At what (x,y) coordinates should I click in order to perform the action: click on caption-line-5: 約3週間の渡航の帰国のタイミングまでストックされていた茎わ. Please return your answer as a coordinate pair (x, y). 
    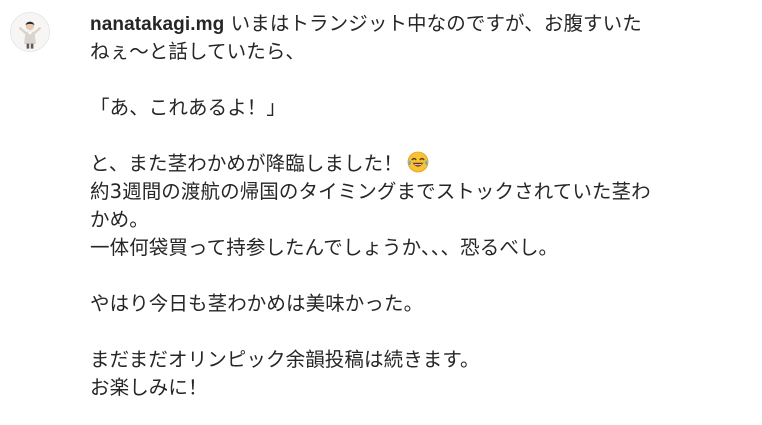
    Looking at the image, I should click on (370, 191).